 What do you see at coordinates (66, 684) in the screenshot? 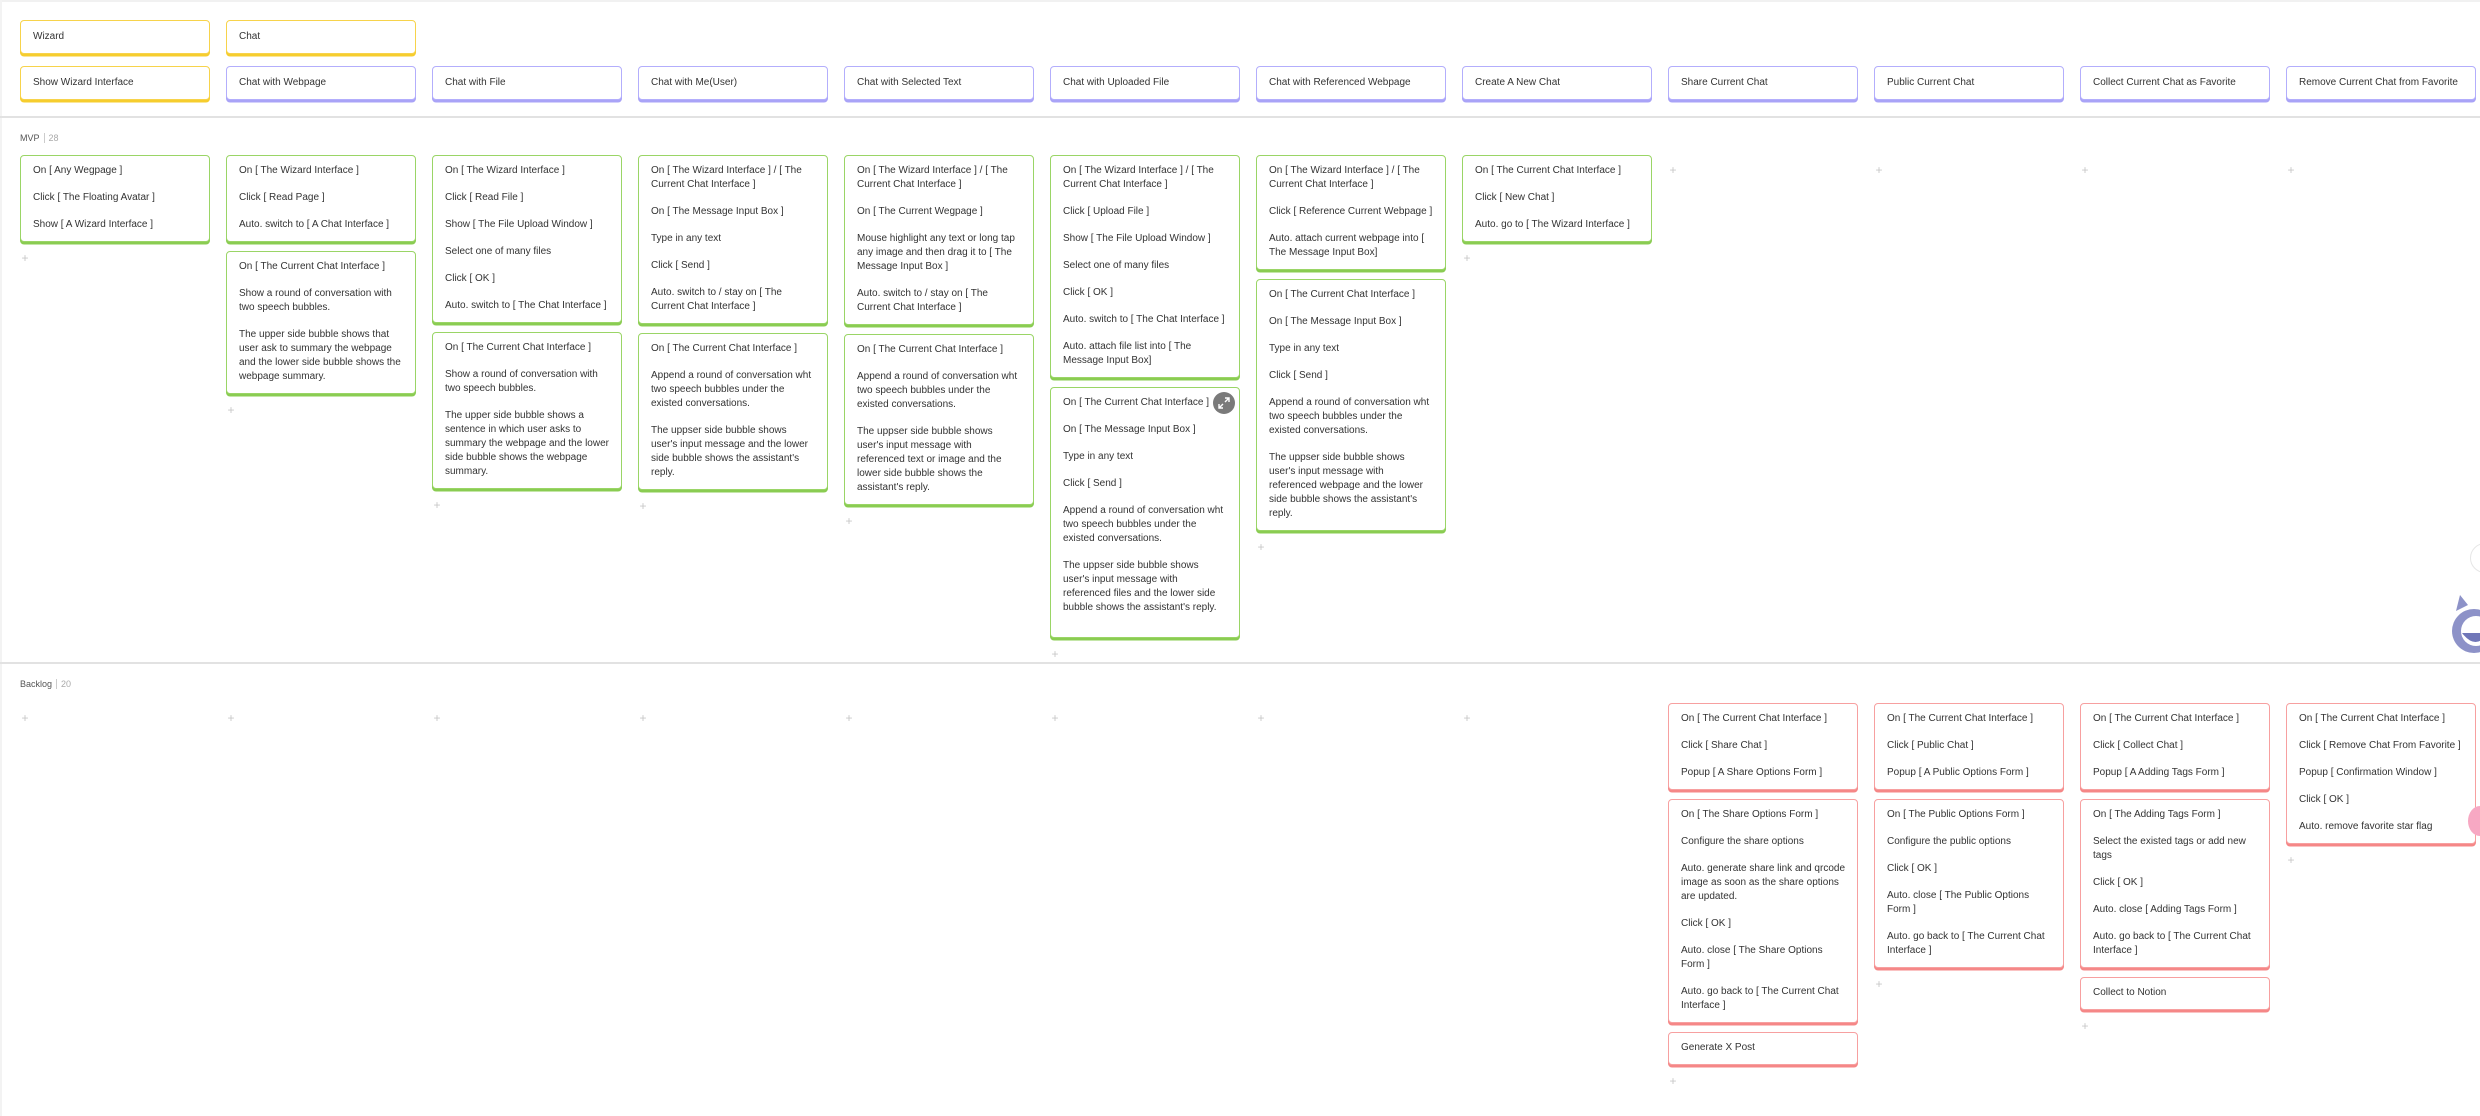
I see `release-count: 20` at bounding box center [66, 684].